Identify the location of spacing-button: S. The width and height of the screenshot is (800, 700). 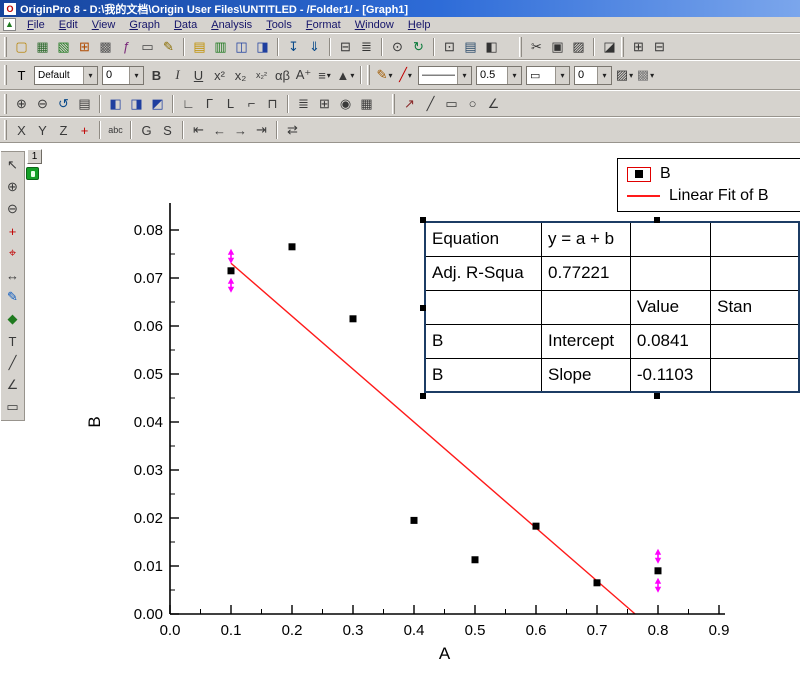
(167, 130).